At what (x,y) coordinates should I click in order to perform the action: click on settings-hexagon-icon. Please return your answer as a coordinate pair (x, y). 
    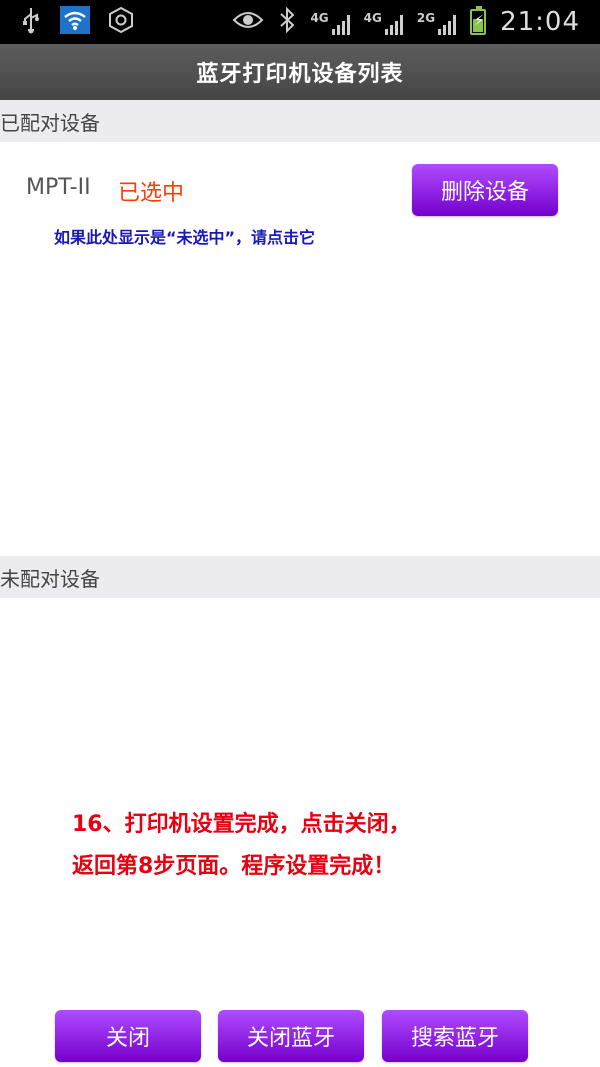
    Looking at the image, I should click on (121, 22).